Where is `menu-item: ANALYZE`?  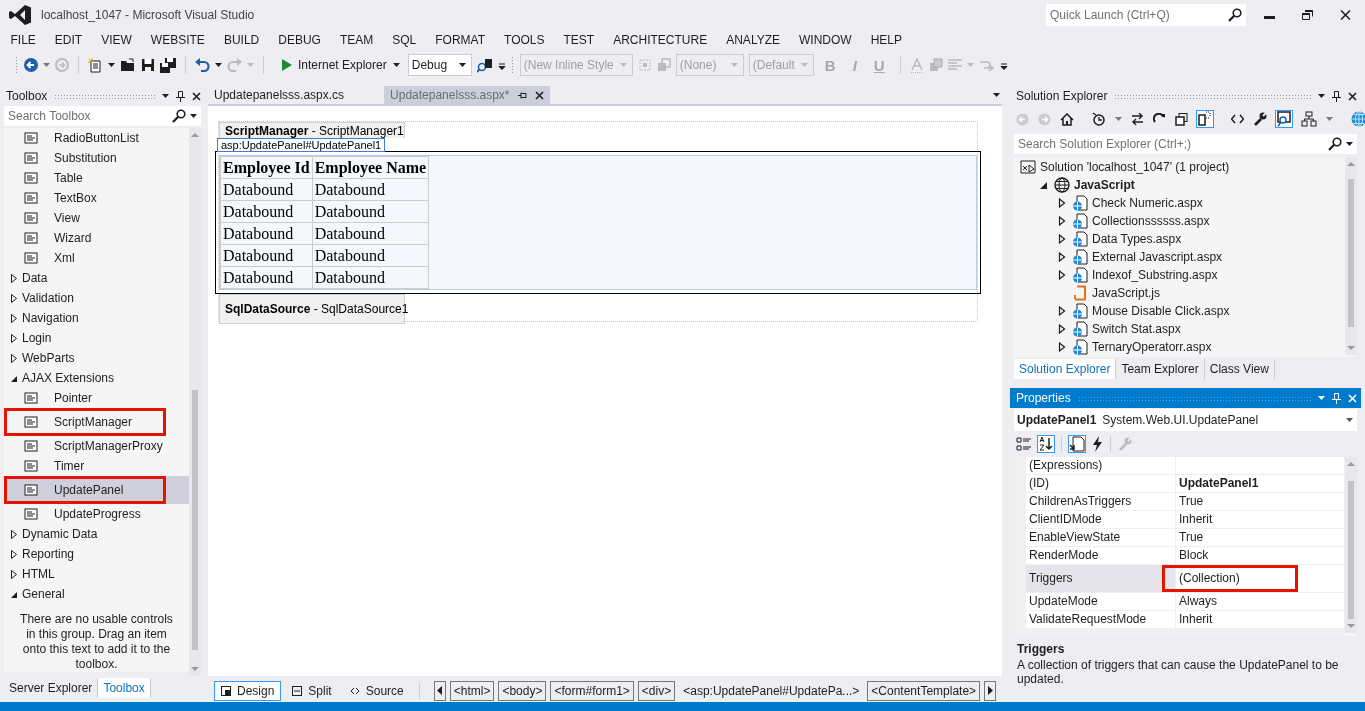
menu-item: ANALYZE is located at coordinates (753, 40).